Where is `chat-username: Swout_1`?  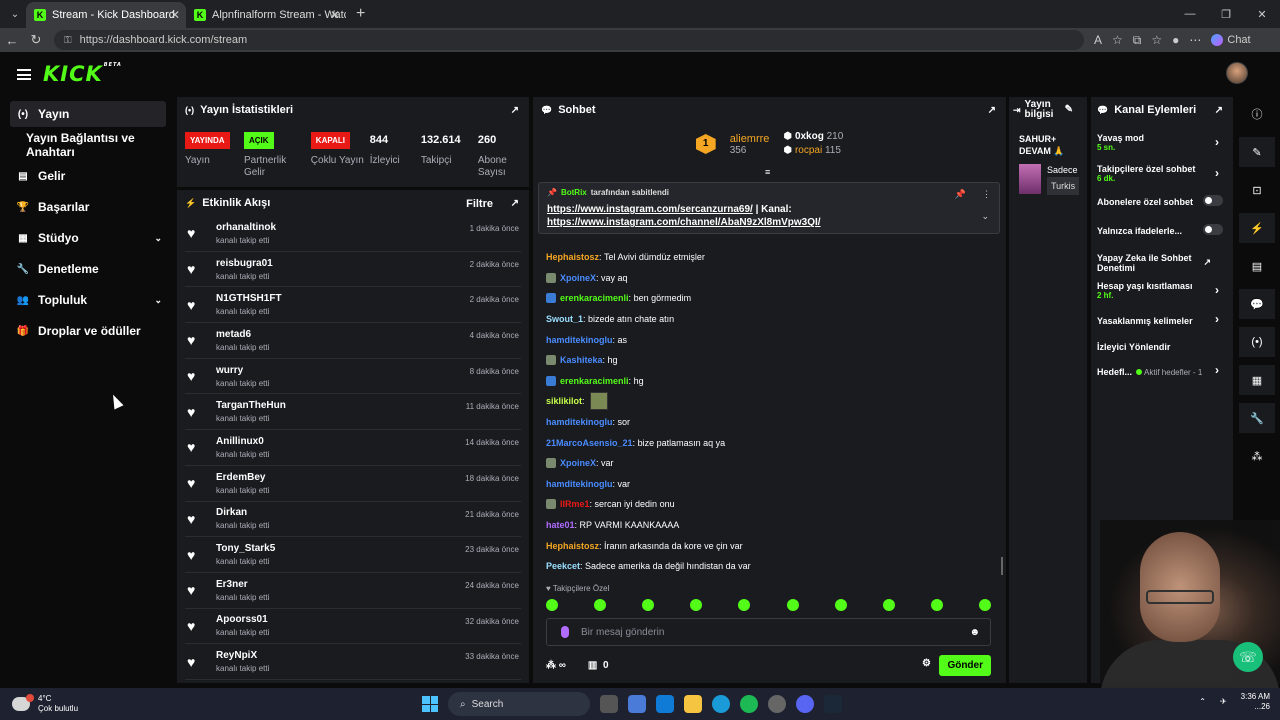 chat-username: Swout_1 is located at coordinates (564, 319).